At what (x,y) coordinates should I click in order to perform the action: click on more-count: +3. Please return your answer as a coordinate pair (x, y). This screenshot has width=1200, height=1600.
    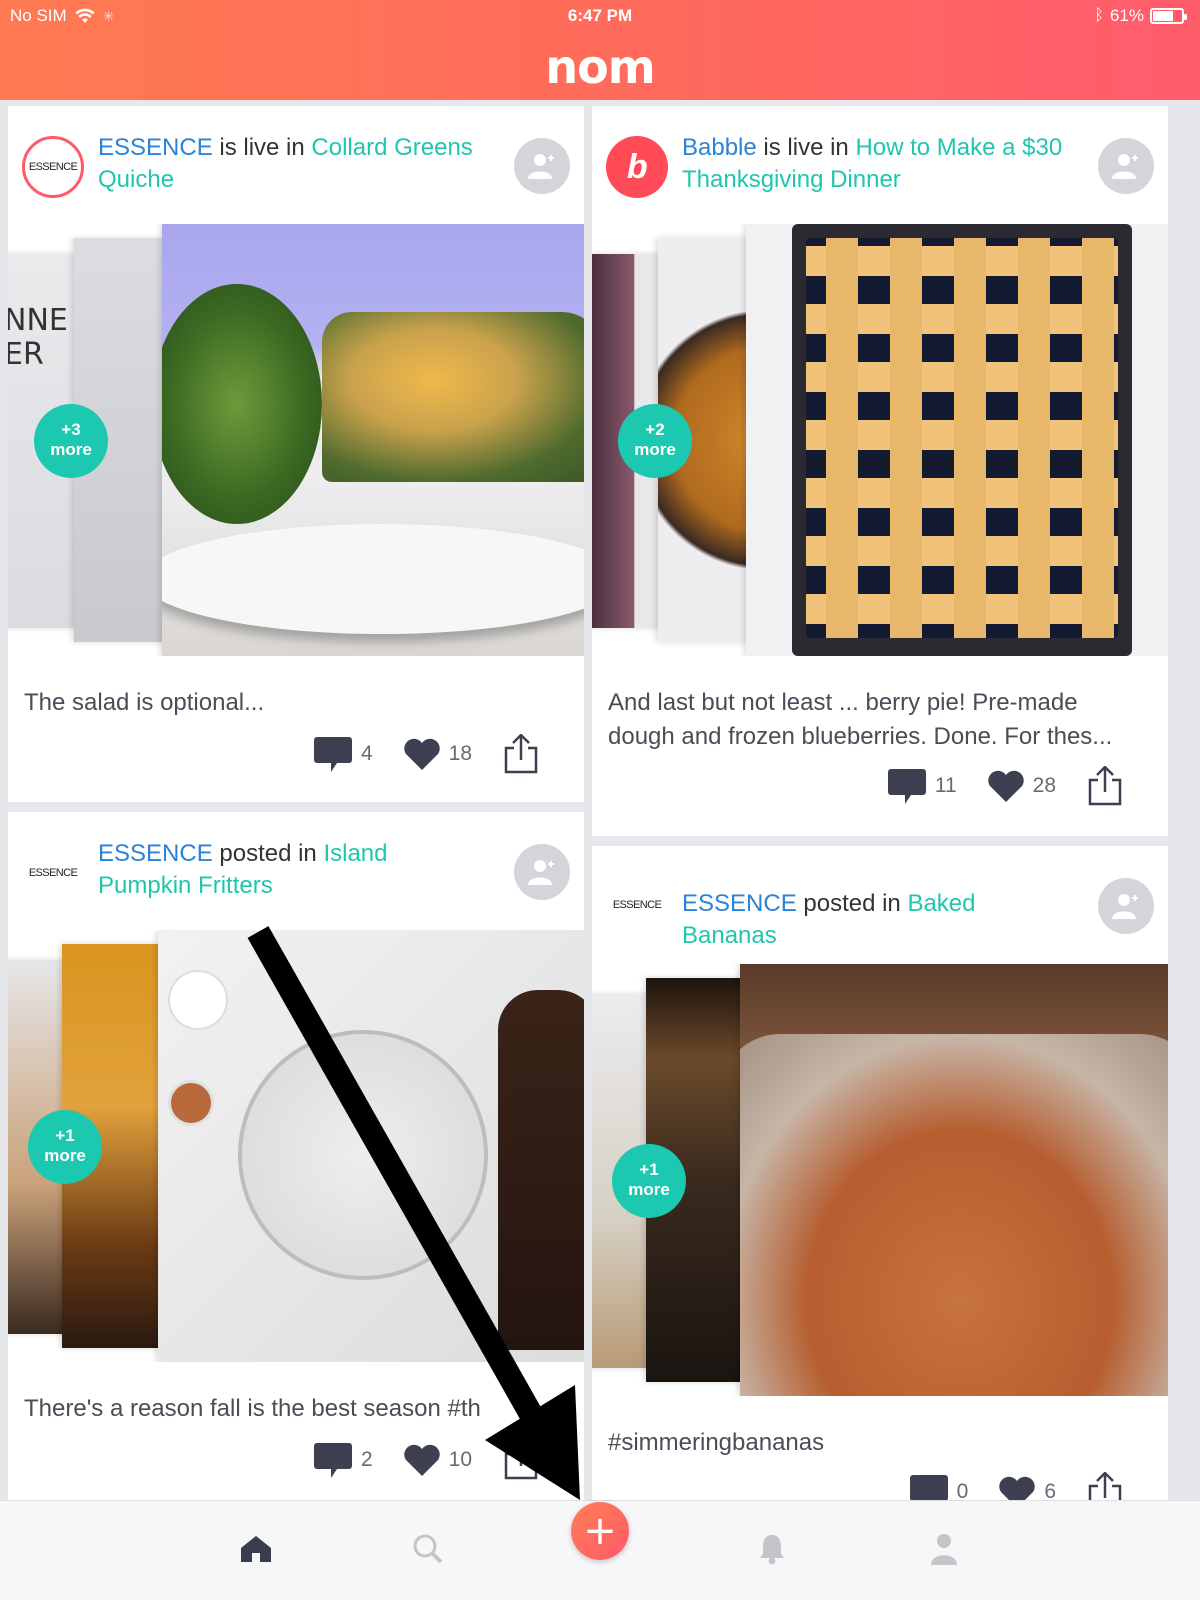
    Looking at the image, I should click on (71, 429).